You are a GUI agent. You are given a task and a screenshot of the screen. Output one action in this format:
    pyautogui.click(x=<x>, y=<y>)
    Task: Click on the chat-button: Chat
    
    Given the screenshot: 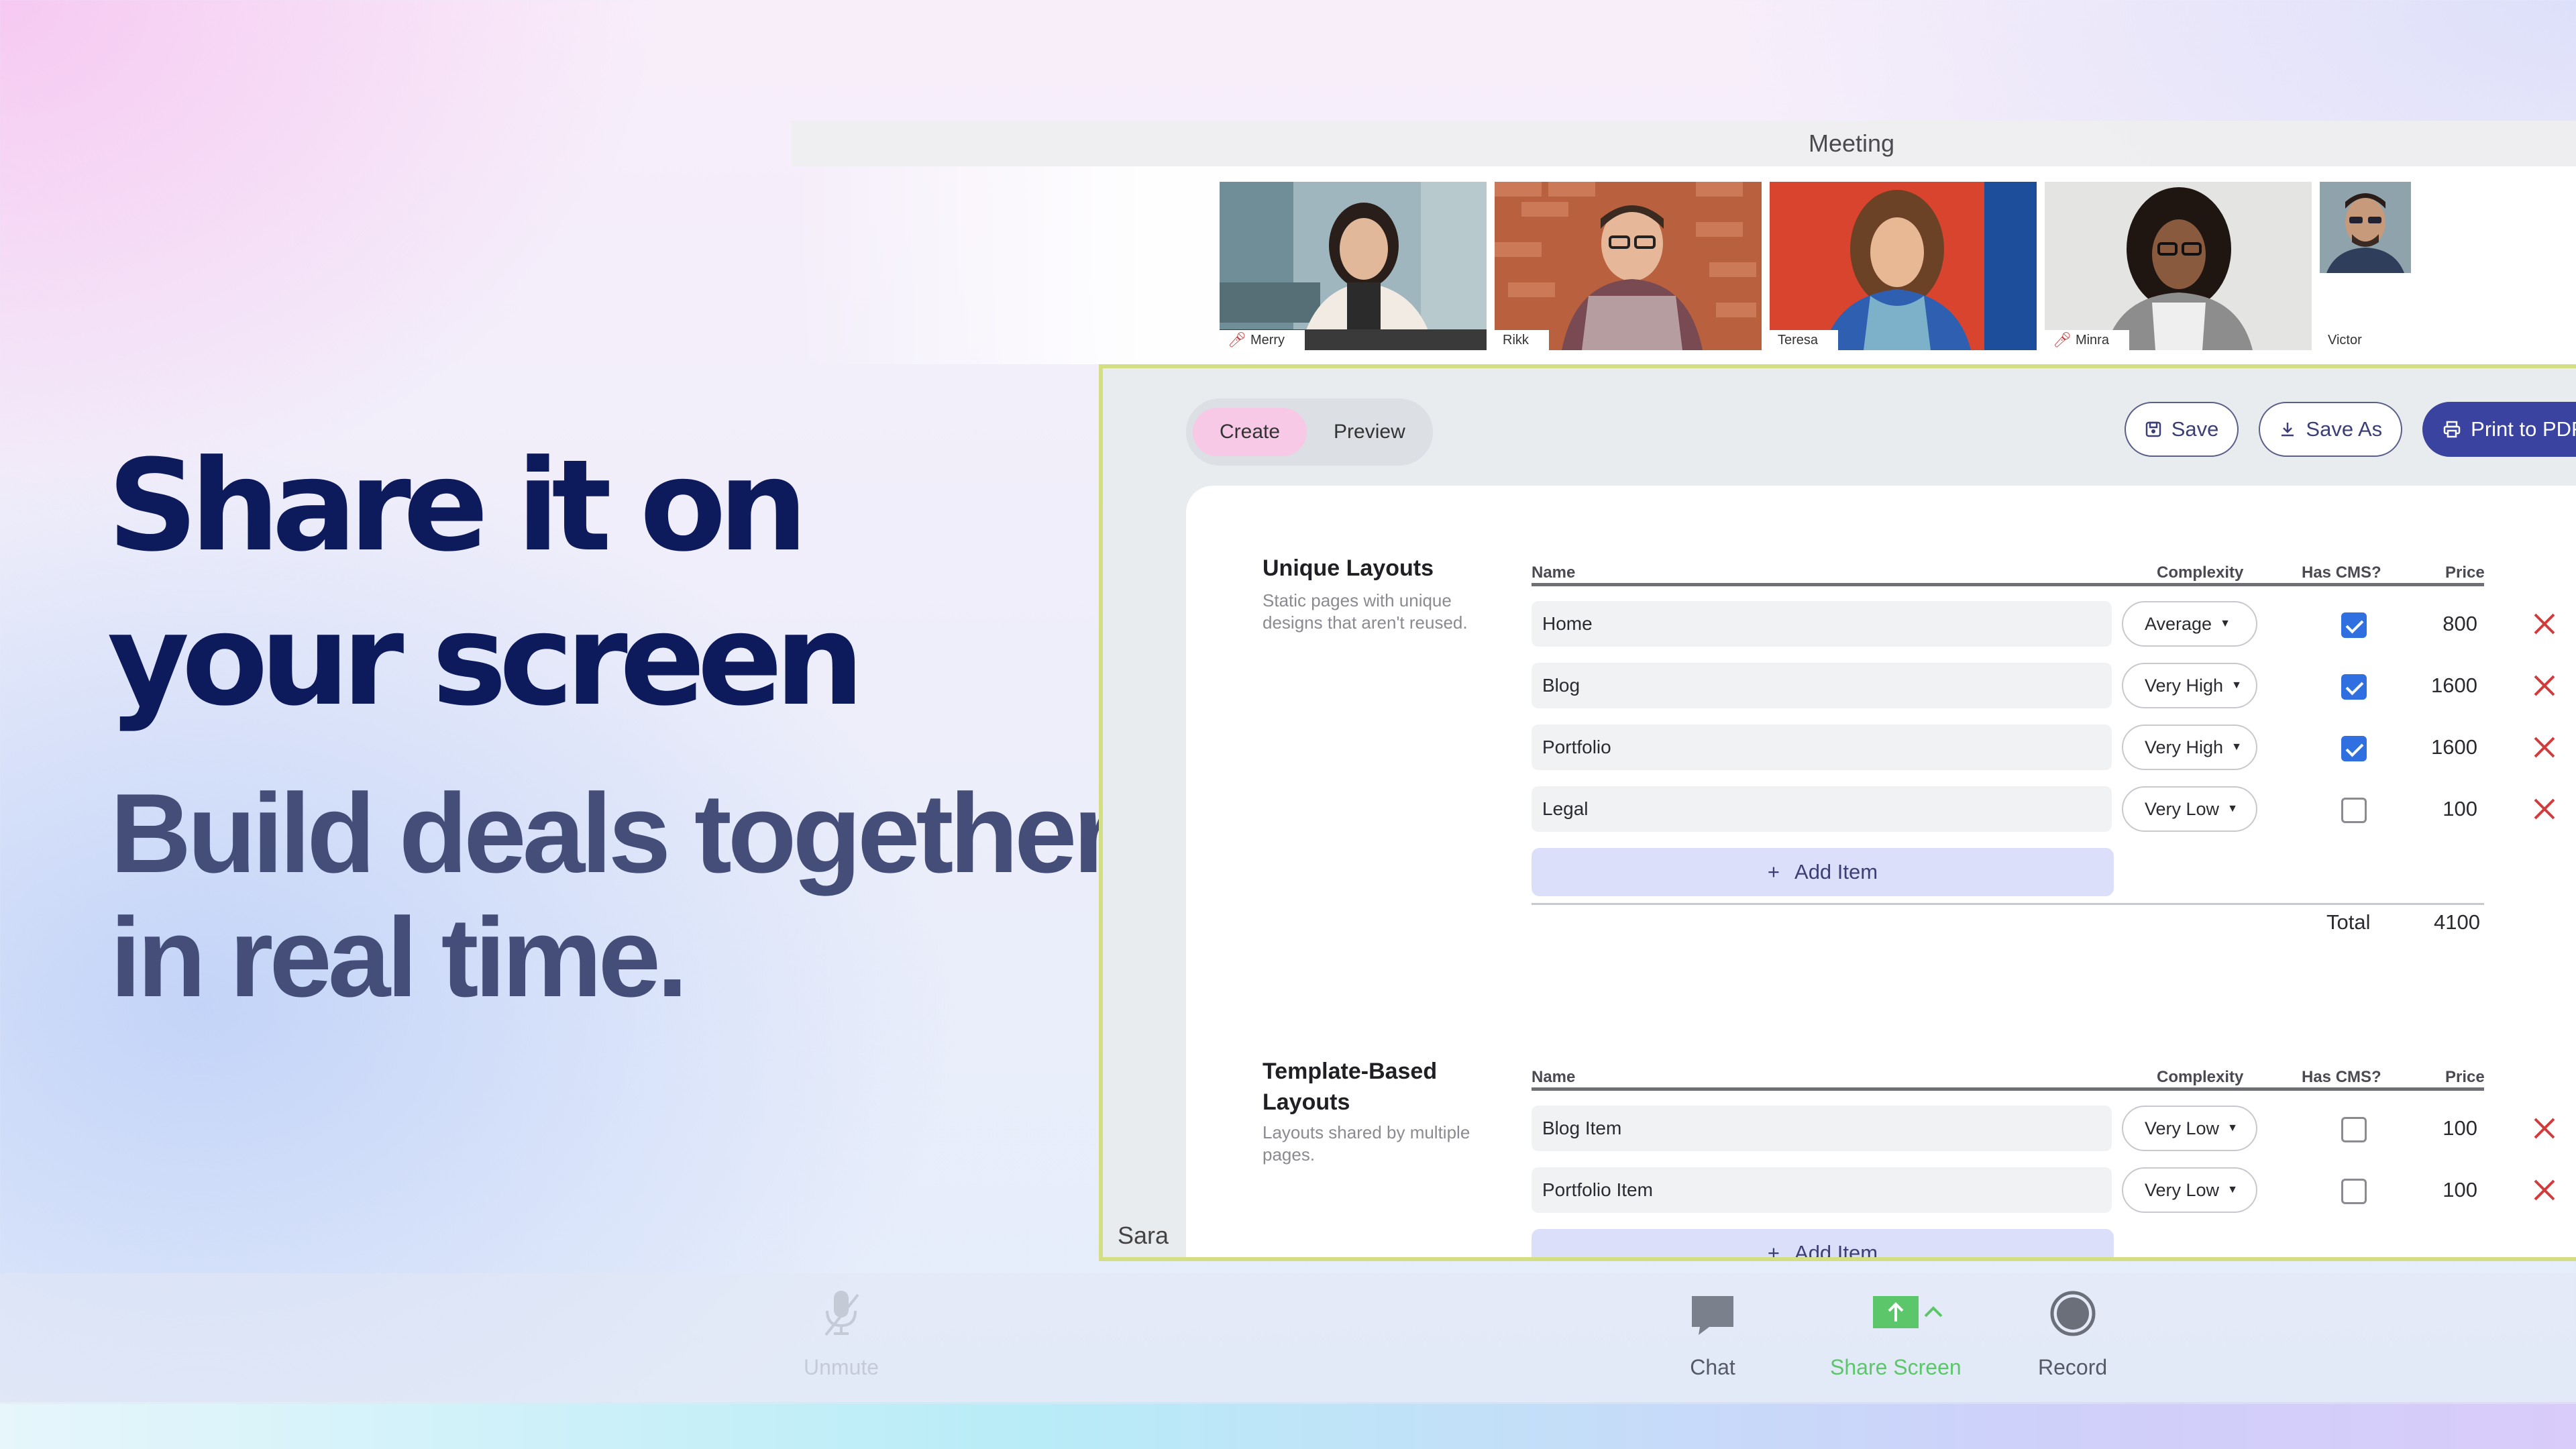 What is the action you would take?
    pyautogui.click(x=1712, y=1333)
    